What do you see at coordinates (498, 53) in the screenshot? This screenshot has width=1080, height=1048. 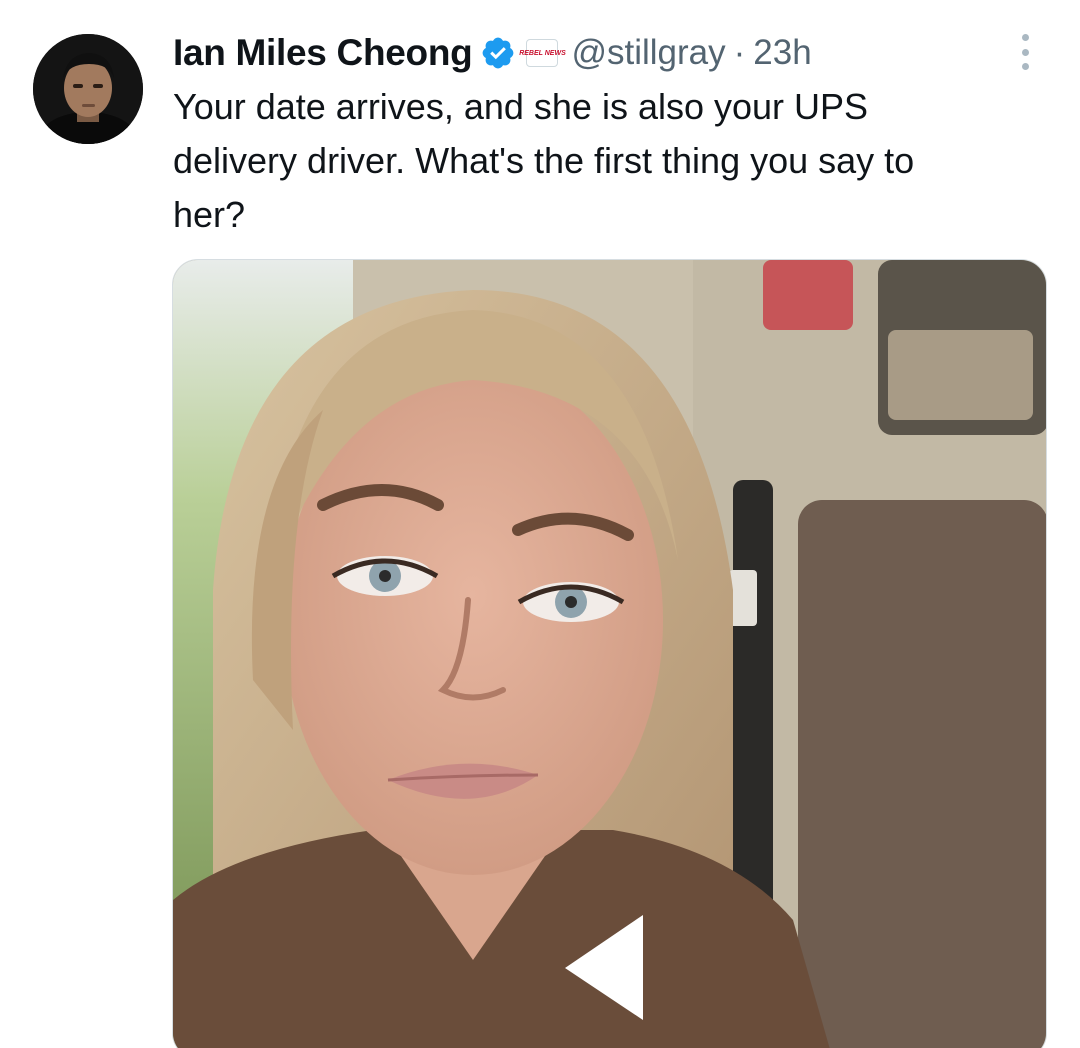 I see `verified-badge-icon` at bounding box center [498, 53].